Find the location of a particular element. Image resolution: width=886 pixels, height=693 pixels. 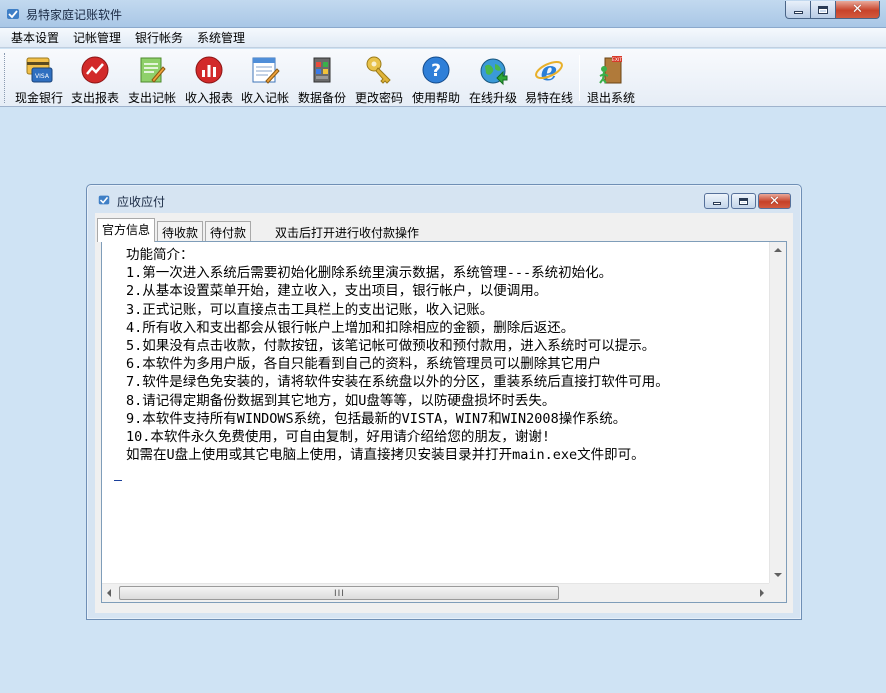

toolbar-button-data-backup: 数据备份 is located at coordinates (322, 78).